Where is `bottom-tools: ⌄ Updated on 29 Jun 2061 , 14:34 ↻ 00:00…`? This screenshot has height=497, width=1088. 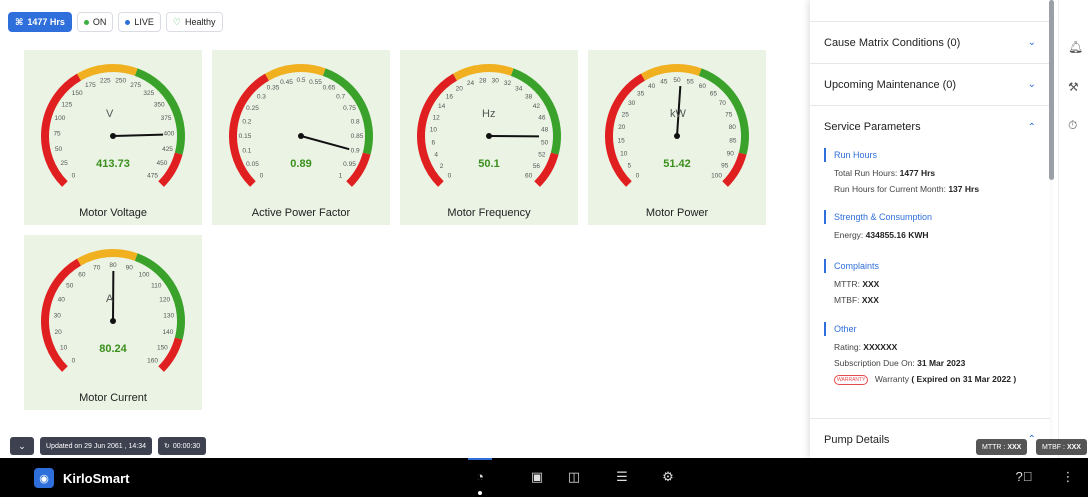
bottom-tools: ⌄ Updated on 29 Jun 2061 , 14:34 ↻ 00:00… is located at coordinates (108, 446).